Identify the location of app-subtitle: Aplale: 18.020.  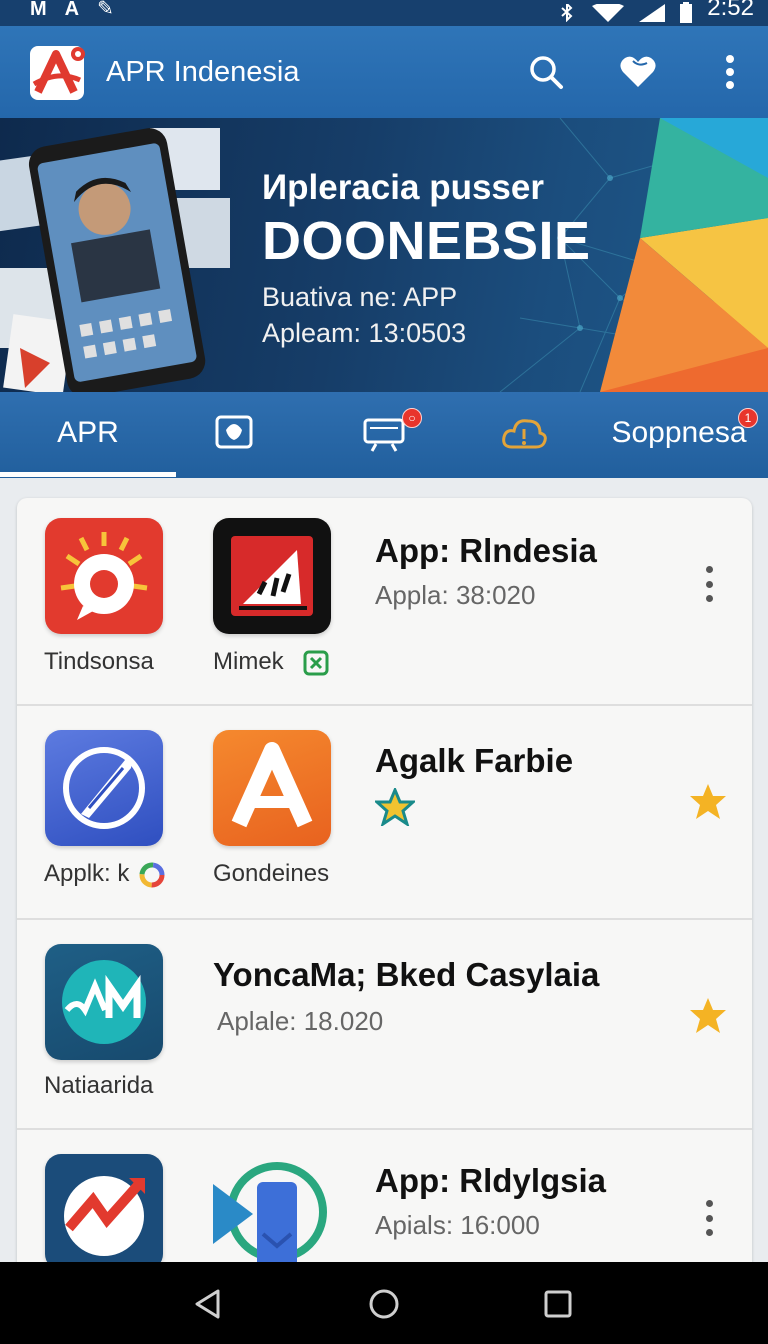
(300, 1021).